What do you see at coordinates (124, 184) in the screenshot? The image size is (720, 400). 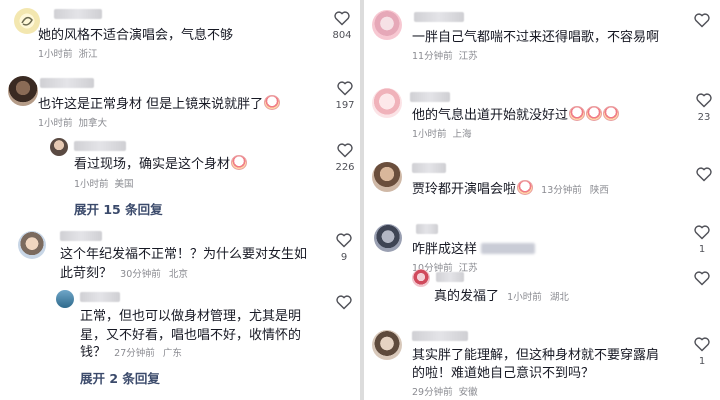 I see `reply-location: 美国` at bounding box center [124, 184].